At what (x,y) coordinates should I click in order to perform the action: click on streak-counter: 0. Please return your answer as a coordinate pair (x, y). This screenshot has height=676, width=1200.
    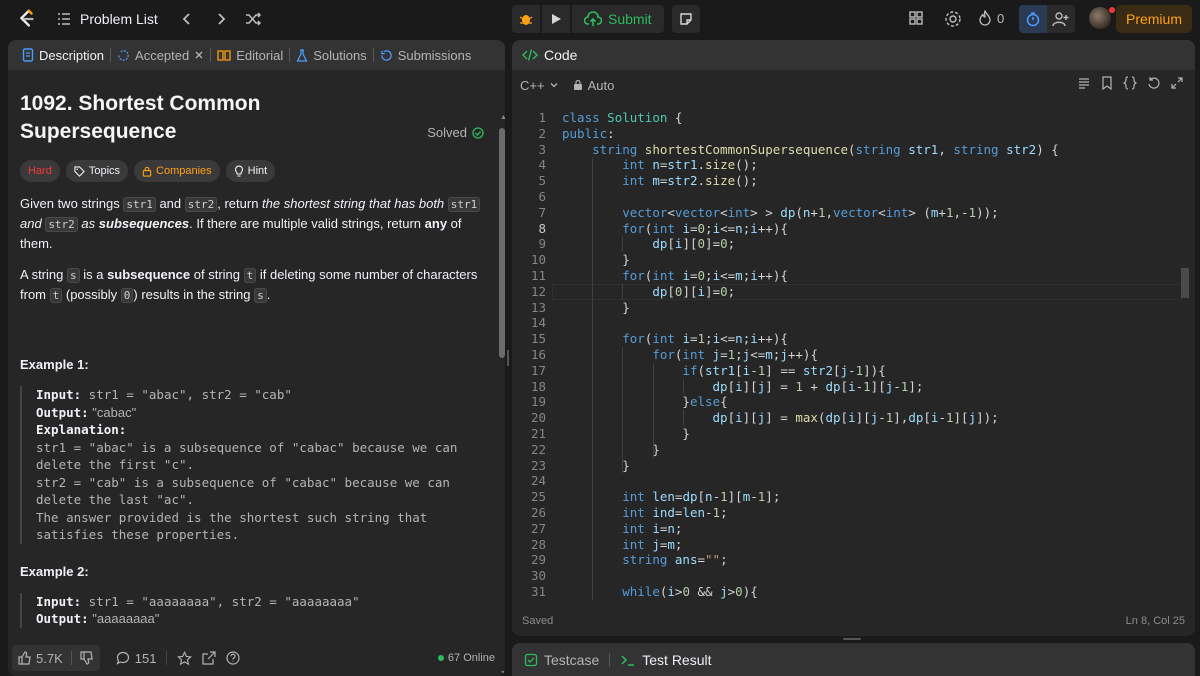
    Looking at the image, I should click on (991, 18).